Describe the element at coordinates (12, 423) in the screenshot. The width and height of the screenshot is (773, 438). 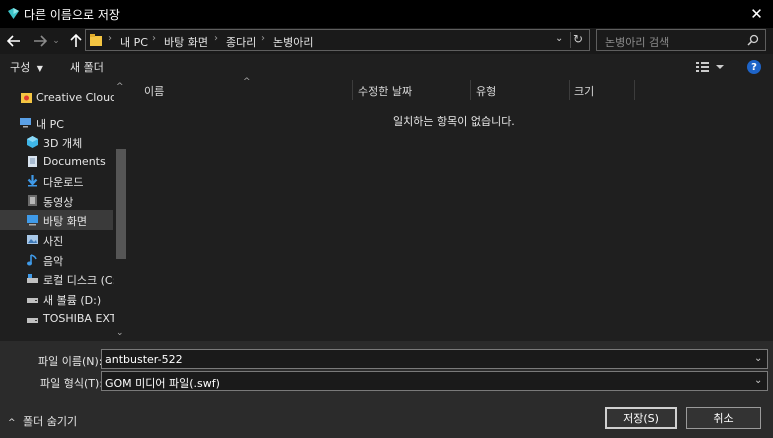
I see `chevron-up-icon: ^` at that location.